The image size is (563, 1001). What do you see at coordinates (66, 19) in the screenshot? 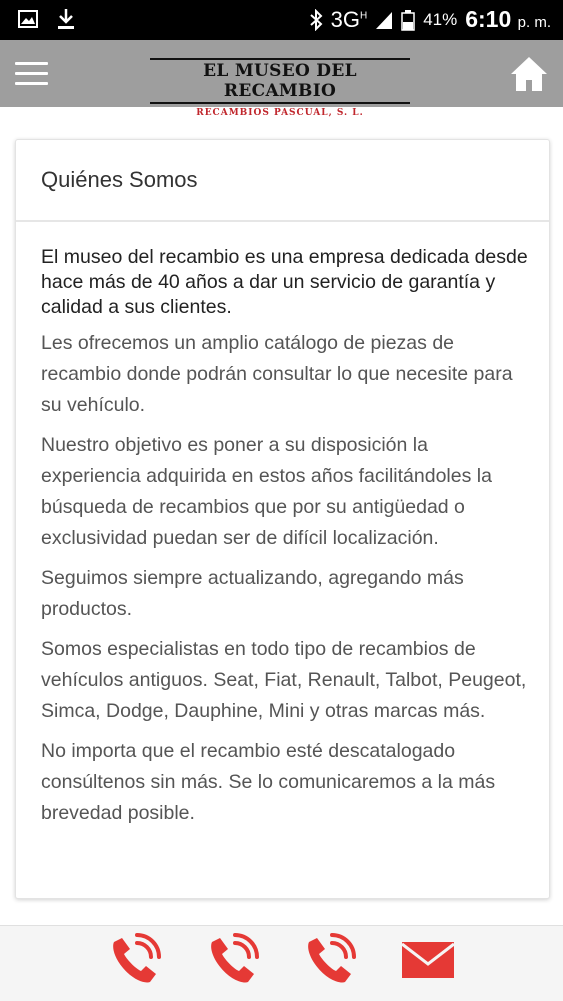
I see `download-notification-icon` at bounding box center [66, 19].